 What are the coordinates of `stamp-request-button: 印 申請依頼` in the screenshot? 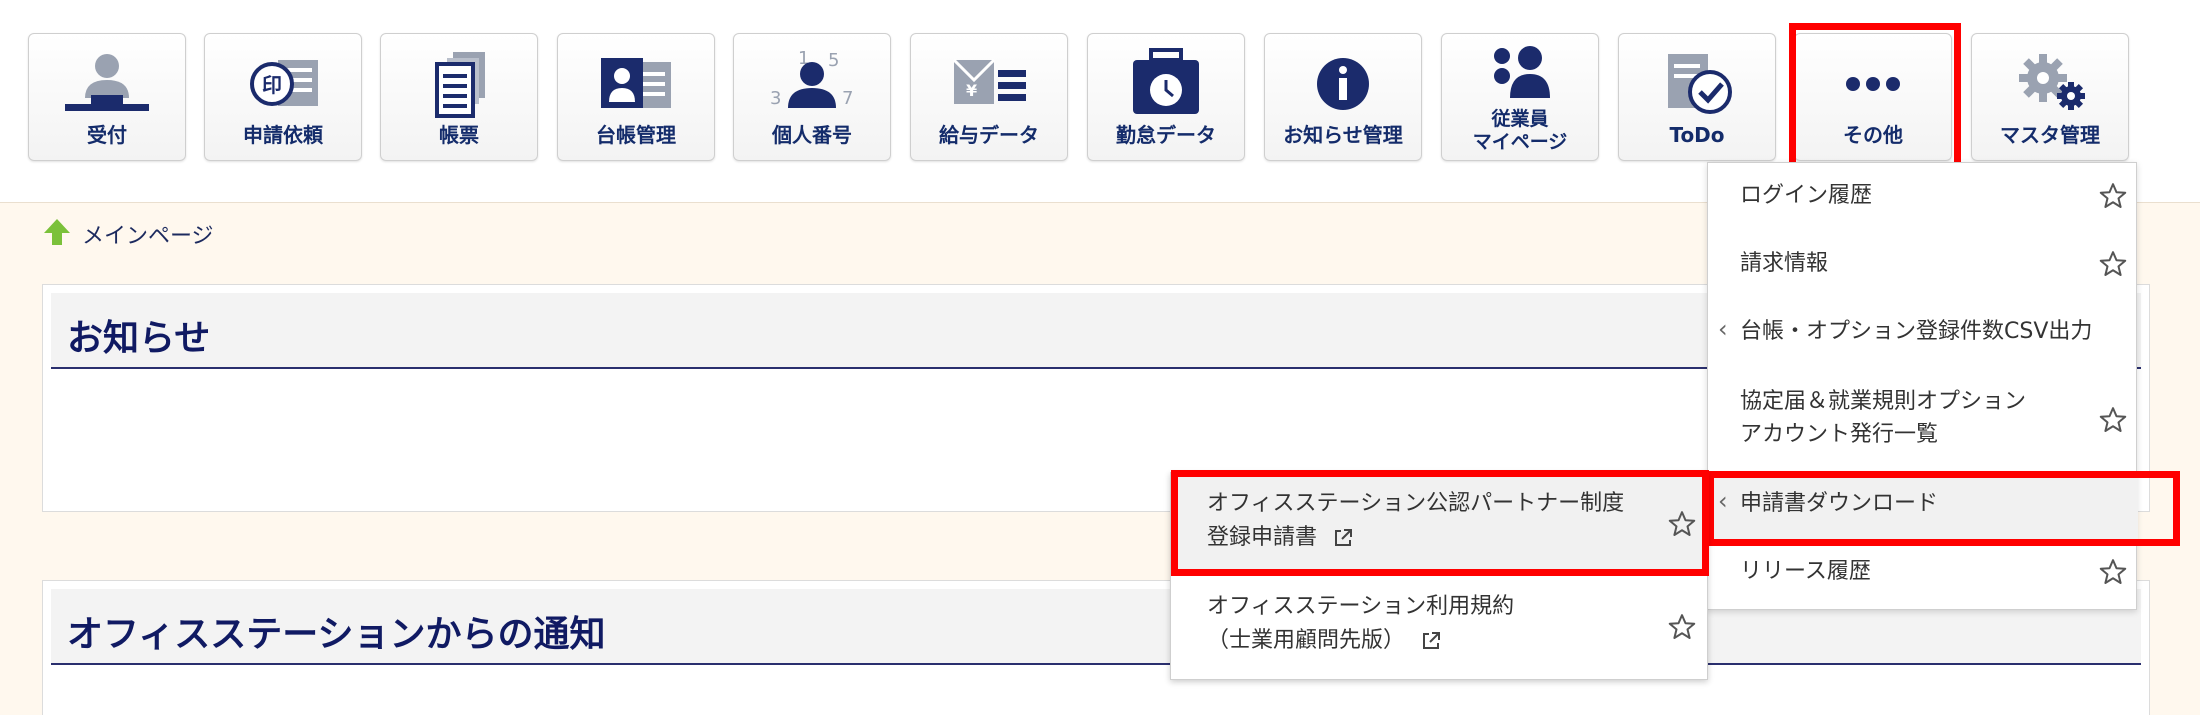 It's located at (283, 97).